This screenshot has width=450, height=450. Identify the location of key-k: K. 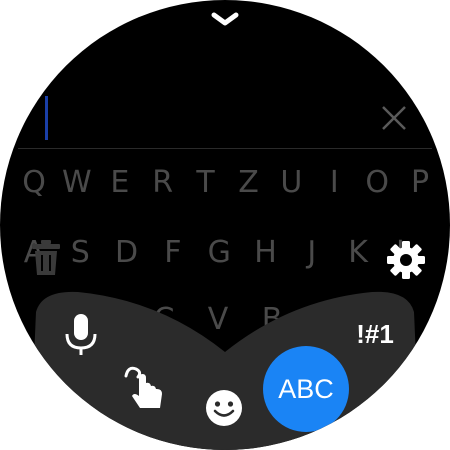
(358, 253).